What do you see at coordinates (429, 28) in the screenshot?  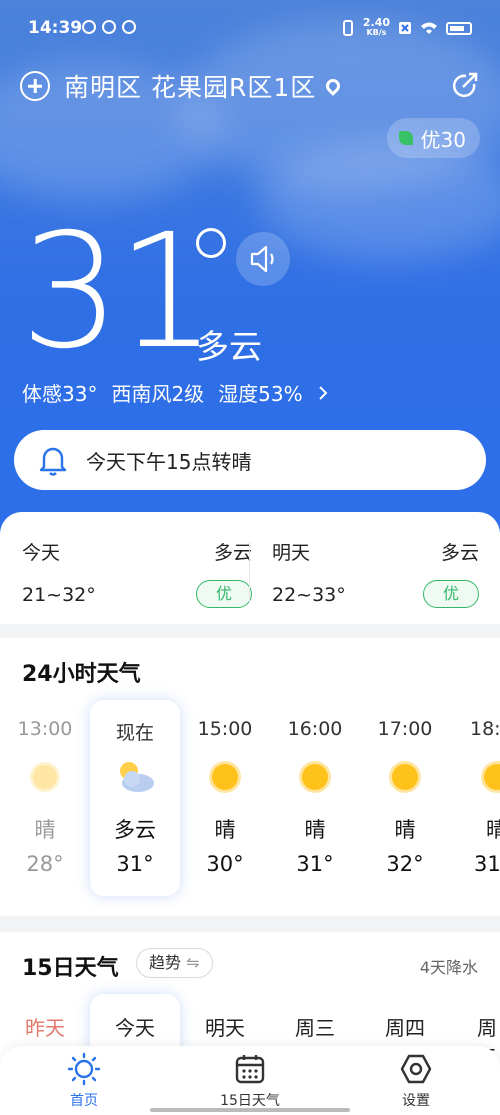 I see `wifi-icon` at bounding box center [429, 28].